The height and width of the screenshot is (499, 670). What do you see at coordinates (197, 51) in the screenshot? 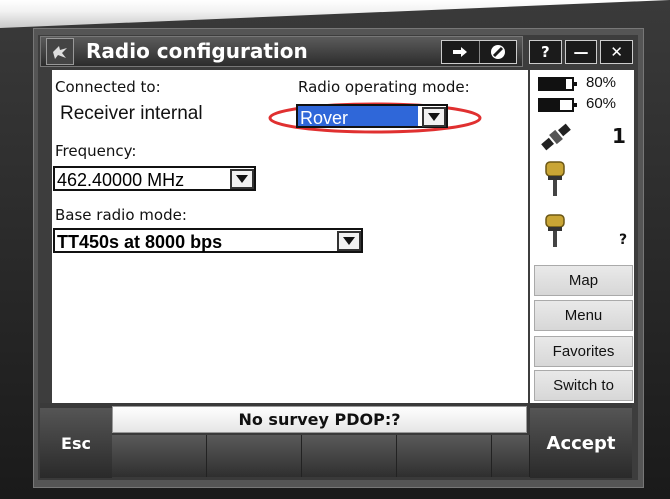
I see `page-title: Radio configuration` at bounding box center [197, 51].